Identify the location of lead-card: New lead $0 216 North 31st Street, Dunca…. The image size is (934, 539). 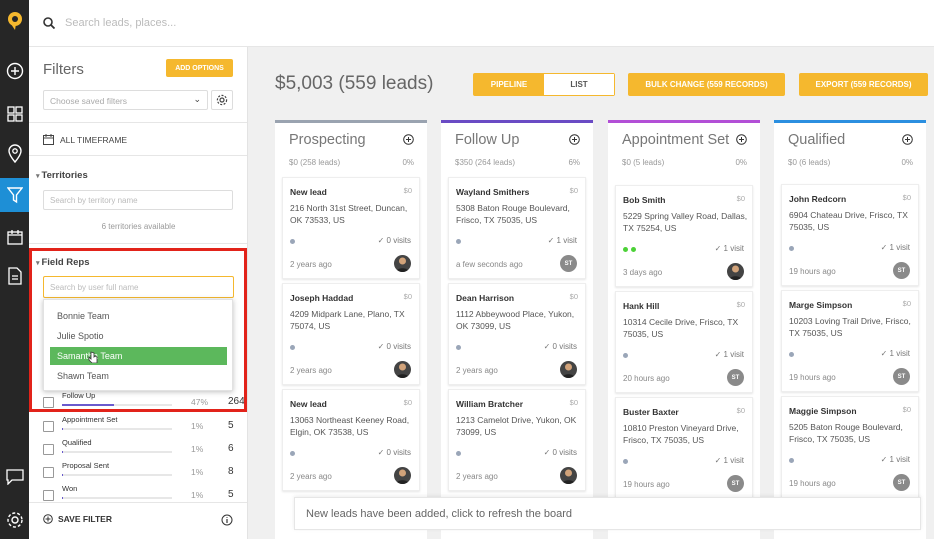
(351, 228).